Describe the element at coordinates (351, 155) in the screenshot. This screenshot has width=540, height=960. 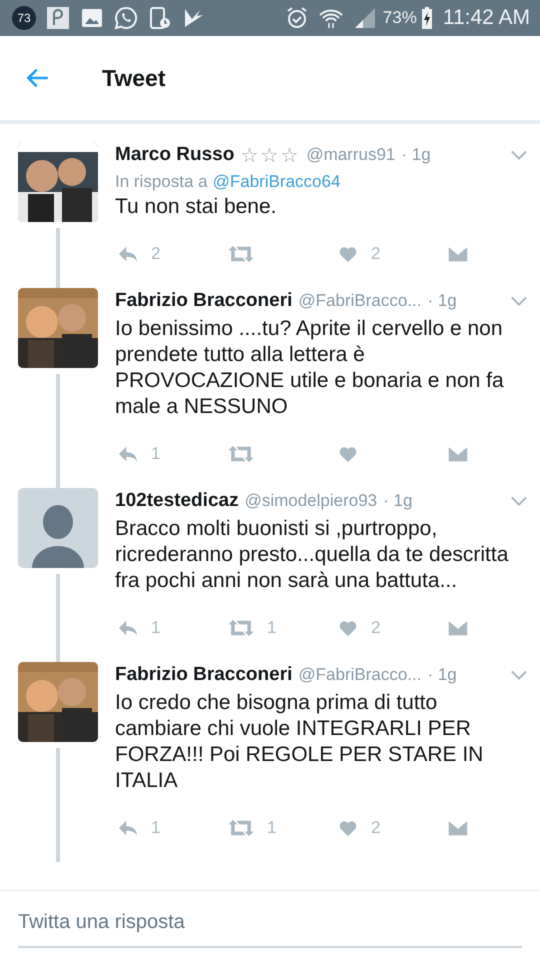
I see `user-handle: @marrus91` at that location.